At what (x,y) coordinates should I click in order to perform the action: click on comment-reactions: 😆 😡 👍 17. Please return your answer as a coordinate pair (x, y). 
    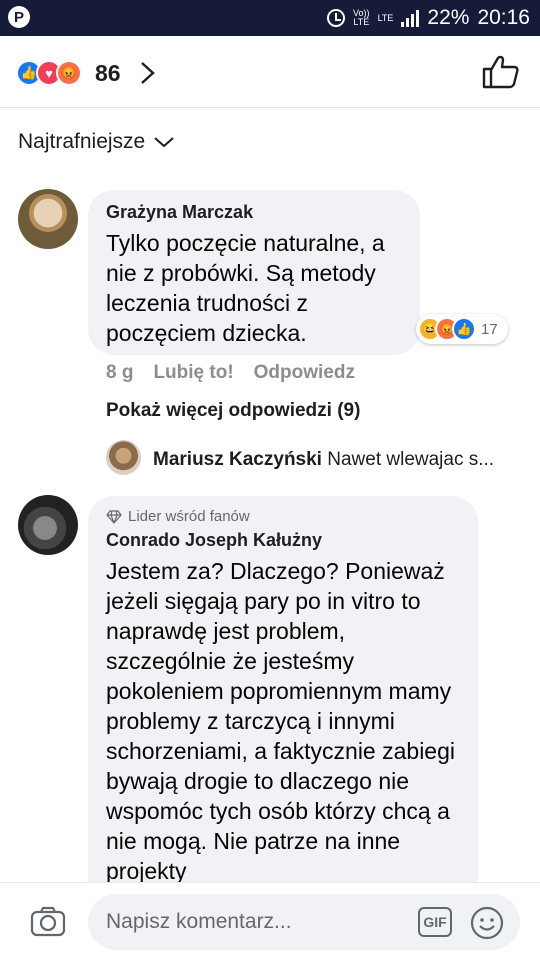
    Looking at the image, I should click on (462, 329).